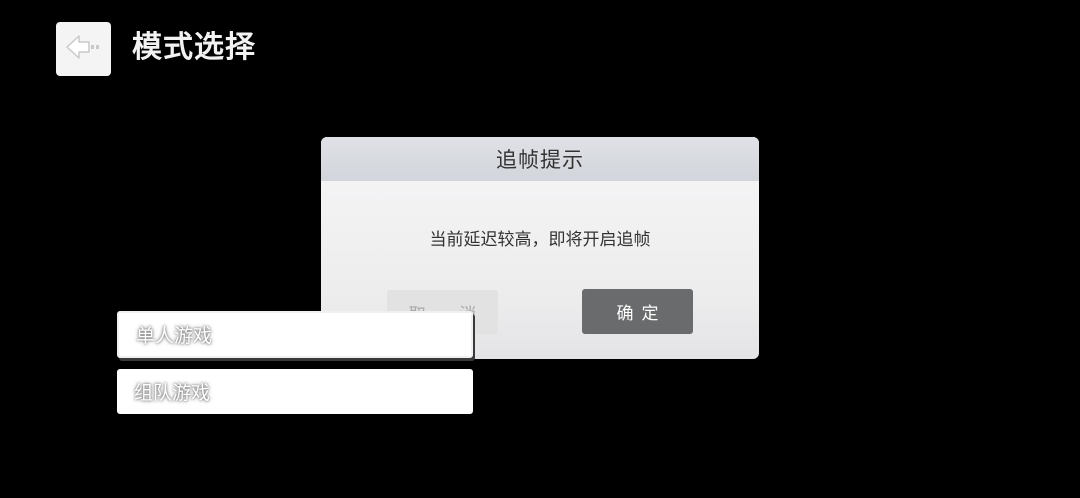 The width and height of the screenshot is (1080, 498). I want to click on dialog-title: 追帧提示, so click(540, 159).